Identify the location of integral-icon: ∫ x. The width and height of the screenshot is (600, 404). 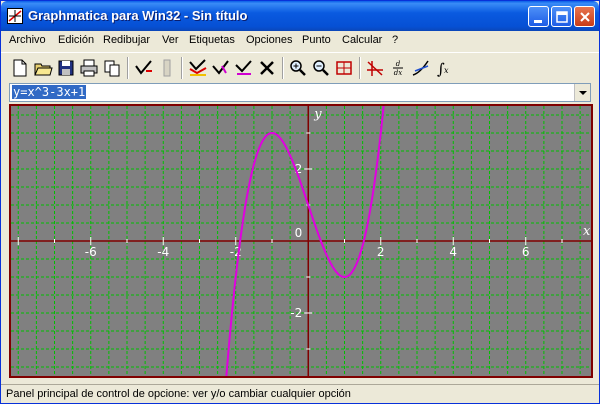
(443, 69).